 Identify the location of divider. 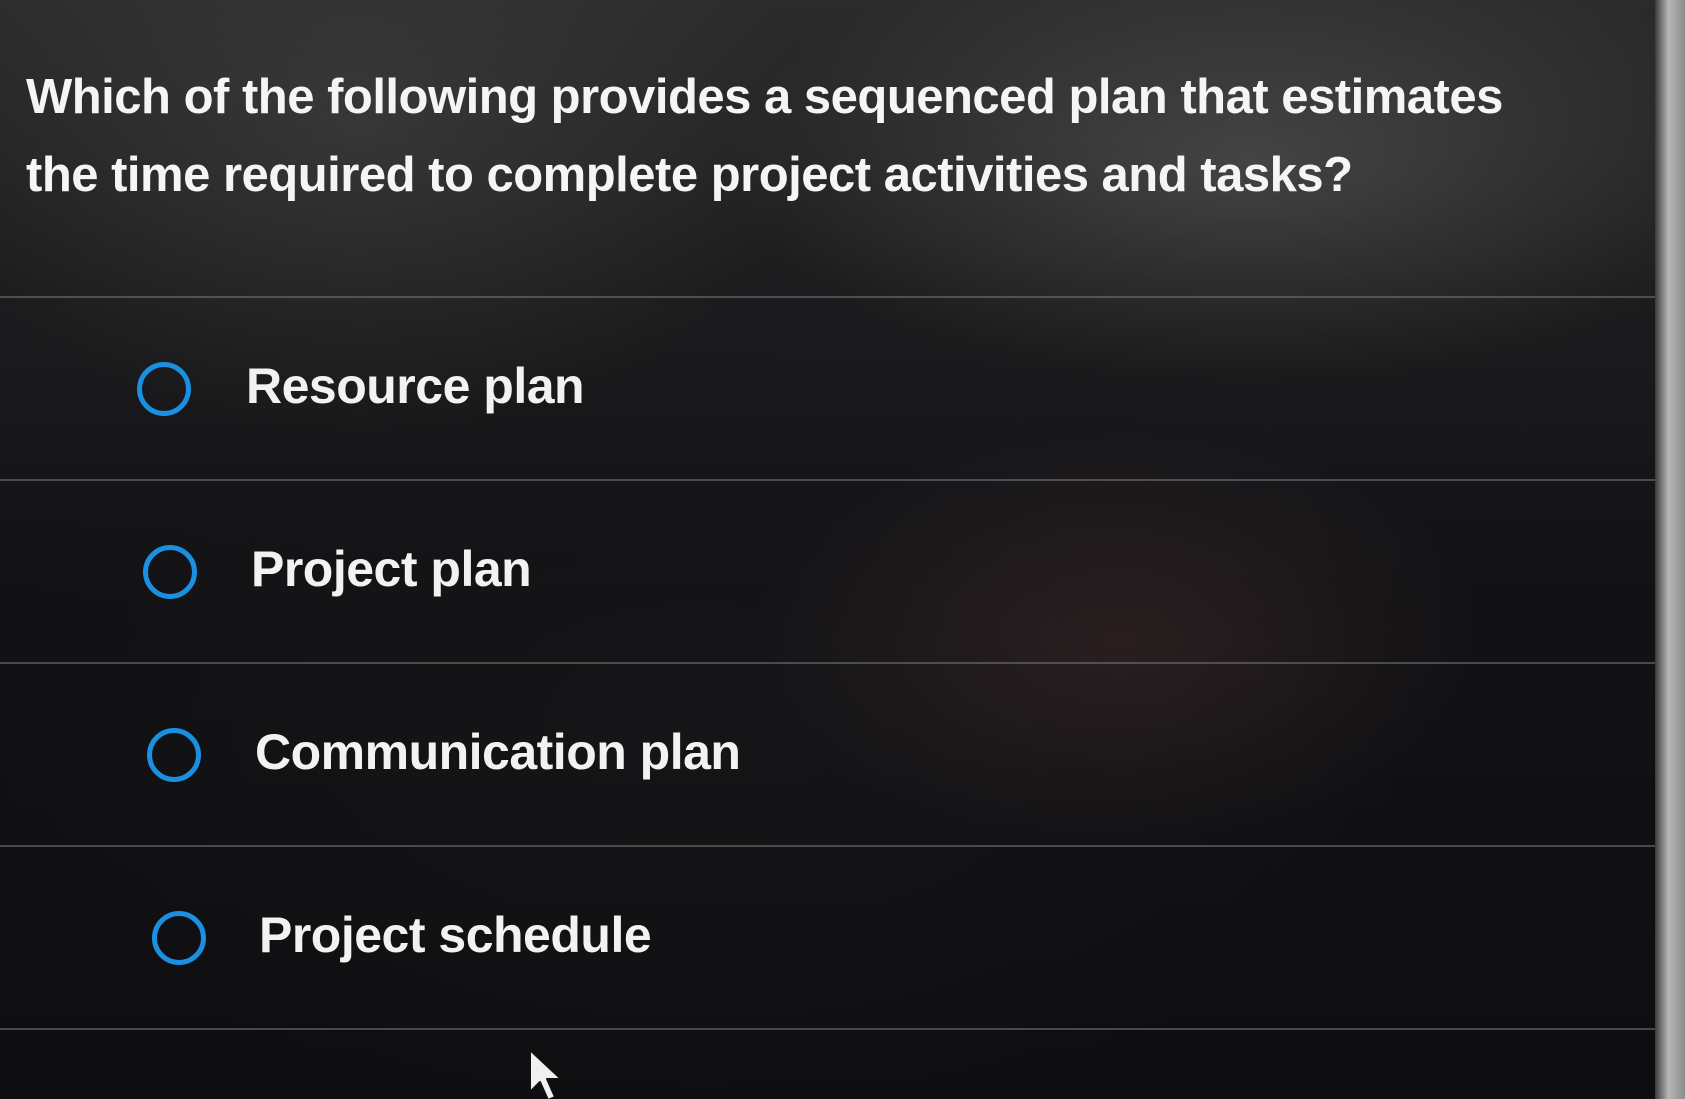
(827, 1029).